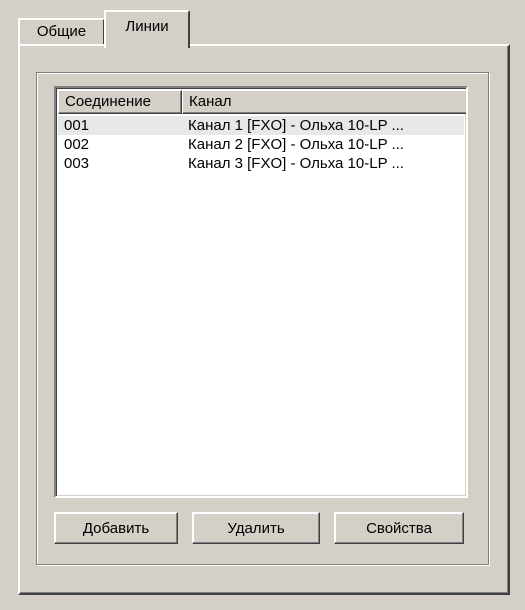 The width and height of the screenshot is (525, 610). What do you see at coordinates (116, 528) in the screenshot?
I see `add-button: Добавить` at bounding box center [116, 528].